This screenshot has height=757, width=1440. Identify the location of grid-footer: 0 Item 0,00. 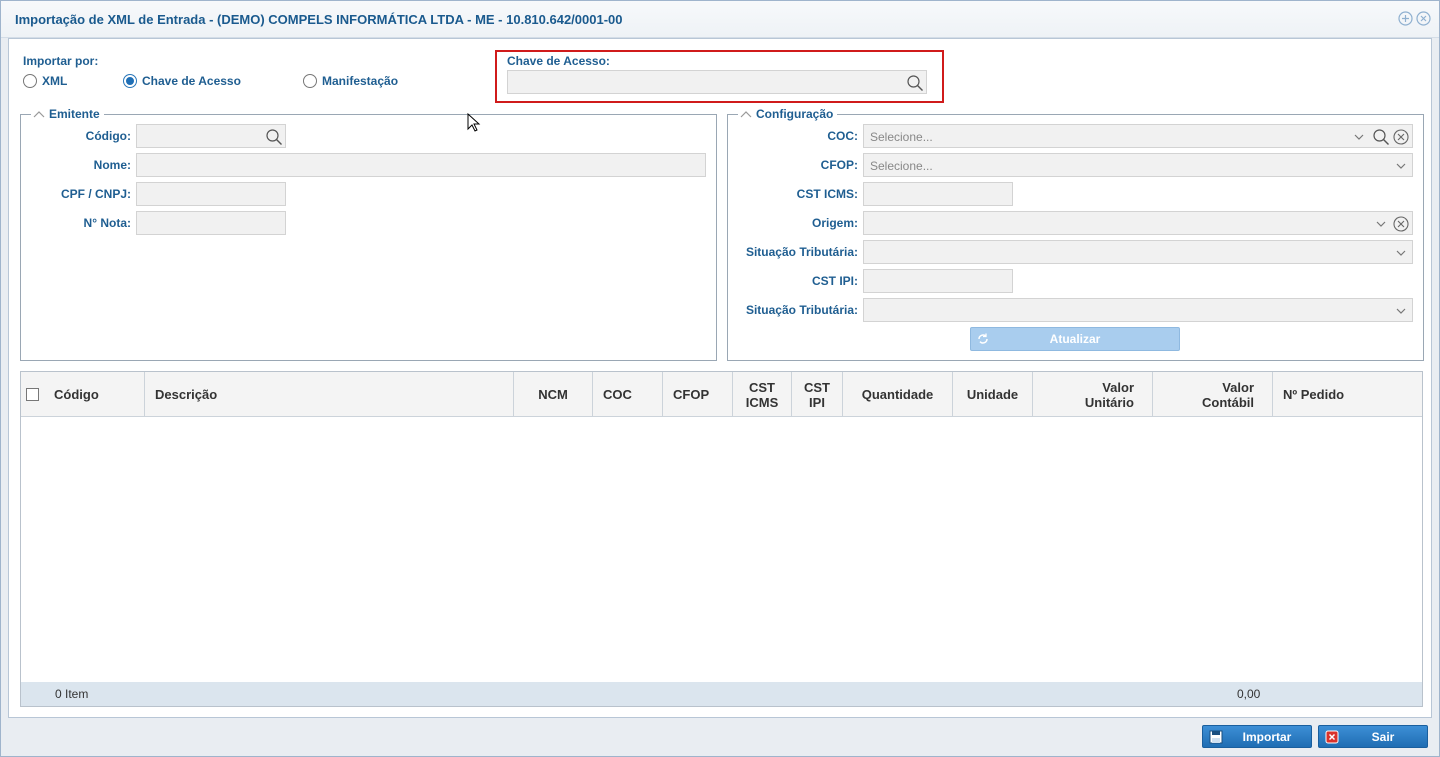
(721, 694).